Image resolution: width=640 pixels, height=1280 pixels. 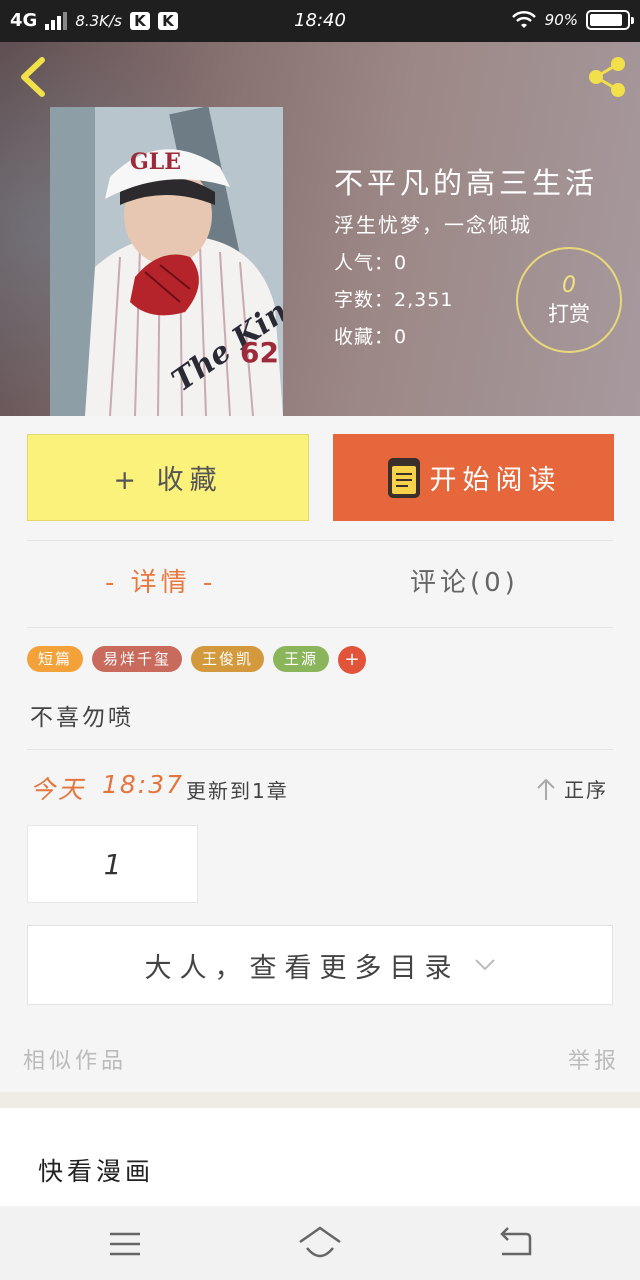 I want to click on report-link: 举报, so click(x=594, y=1059).